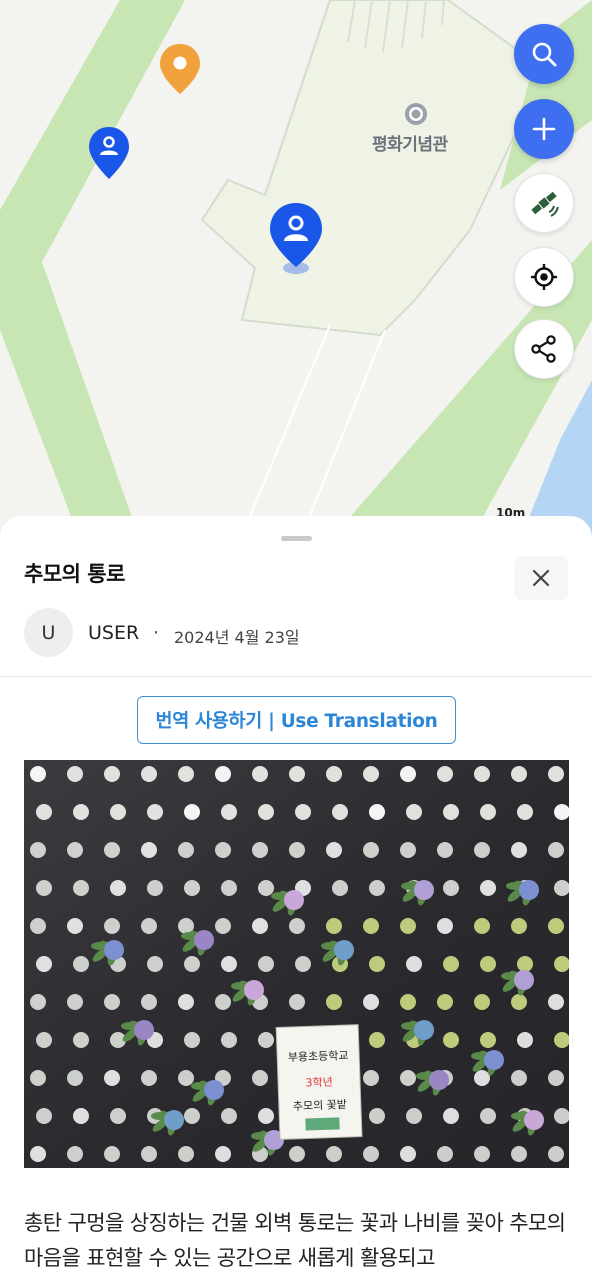  What do you see at coordinates (296, 720) in the screenshot?
I see `translate-button: 번역 사용하기 | Use Translation` at bounding box center [296, 720].